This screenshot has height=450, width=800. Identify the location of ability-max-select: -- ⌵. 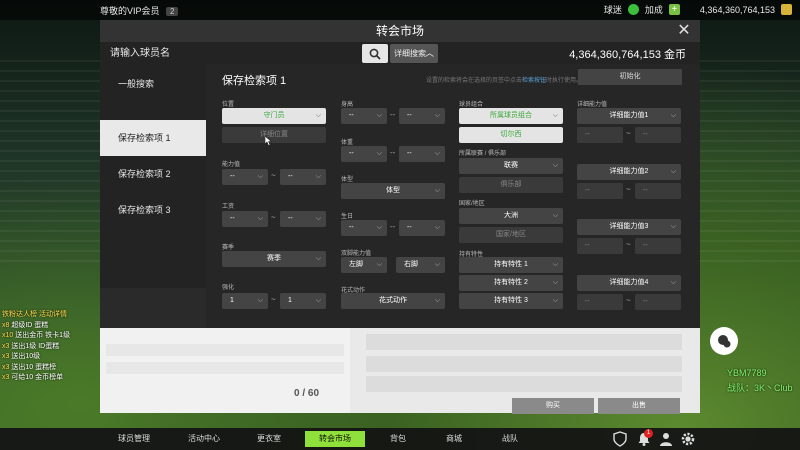
(303, 177).